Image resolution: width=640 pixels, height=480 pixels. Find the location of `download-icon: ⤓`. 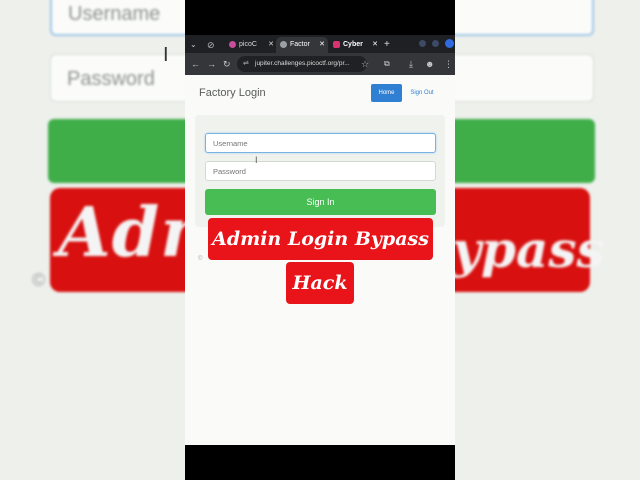

download-icon: ⤓ is located at coordinates (411, 64).